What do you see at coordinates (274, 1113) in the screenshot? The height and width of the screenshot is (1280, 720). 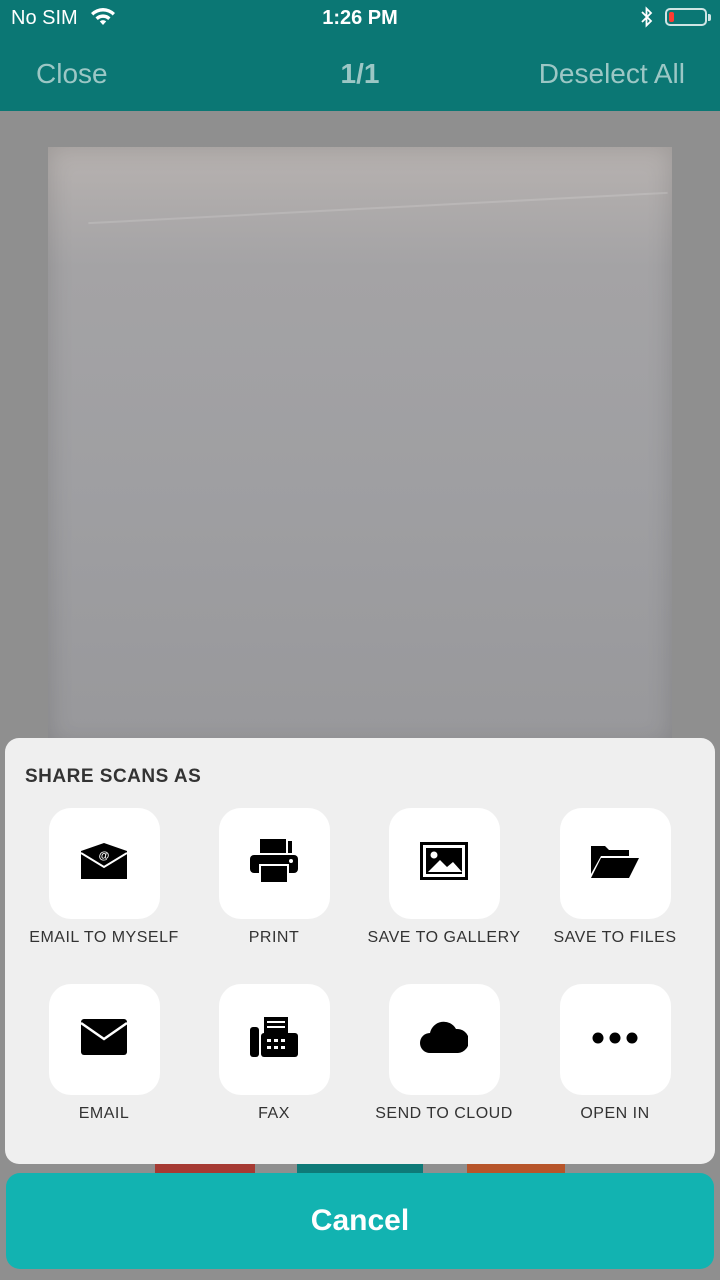 I see `option-label: FAX` at bounding box center [274, 1113].